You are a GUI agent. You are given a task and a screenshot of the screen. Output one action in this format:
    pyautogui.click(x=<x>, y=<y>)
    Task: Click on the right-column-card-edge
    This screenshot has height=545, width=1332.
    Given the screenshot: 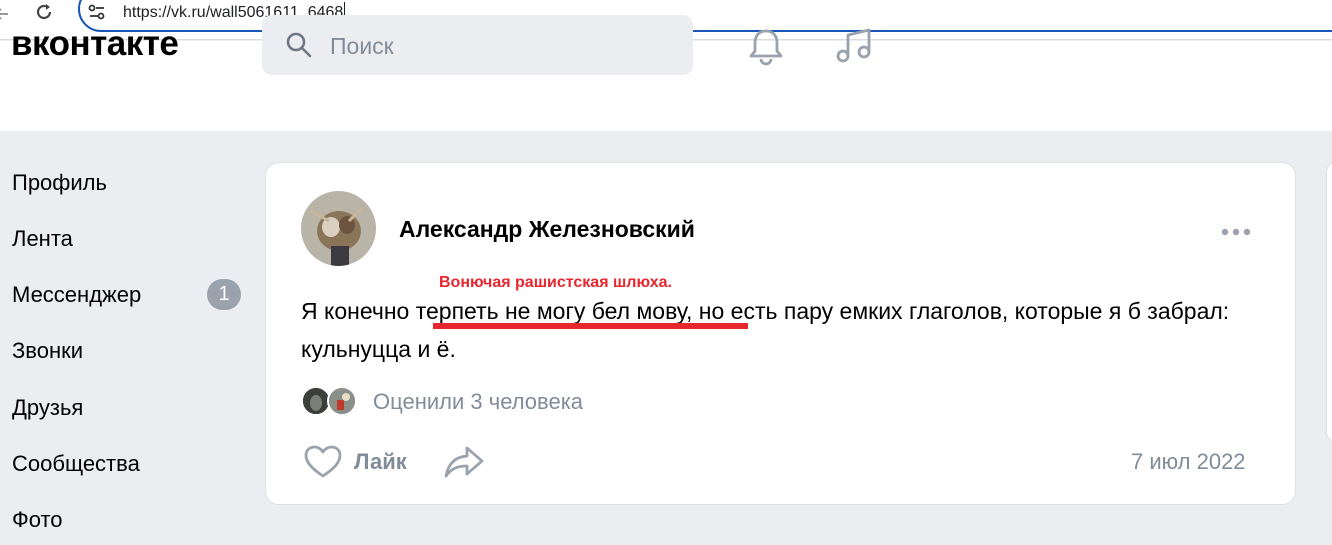 What is the action you would take?
    pyautogui.click(x=1329, y=302)
    